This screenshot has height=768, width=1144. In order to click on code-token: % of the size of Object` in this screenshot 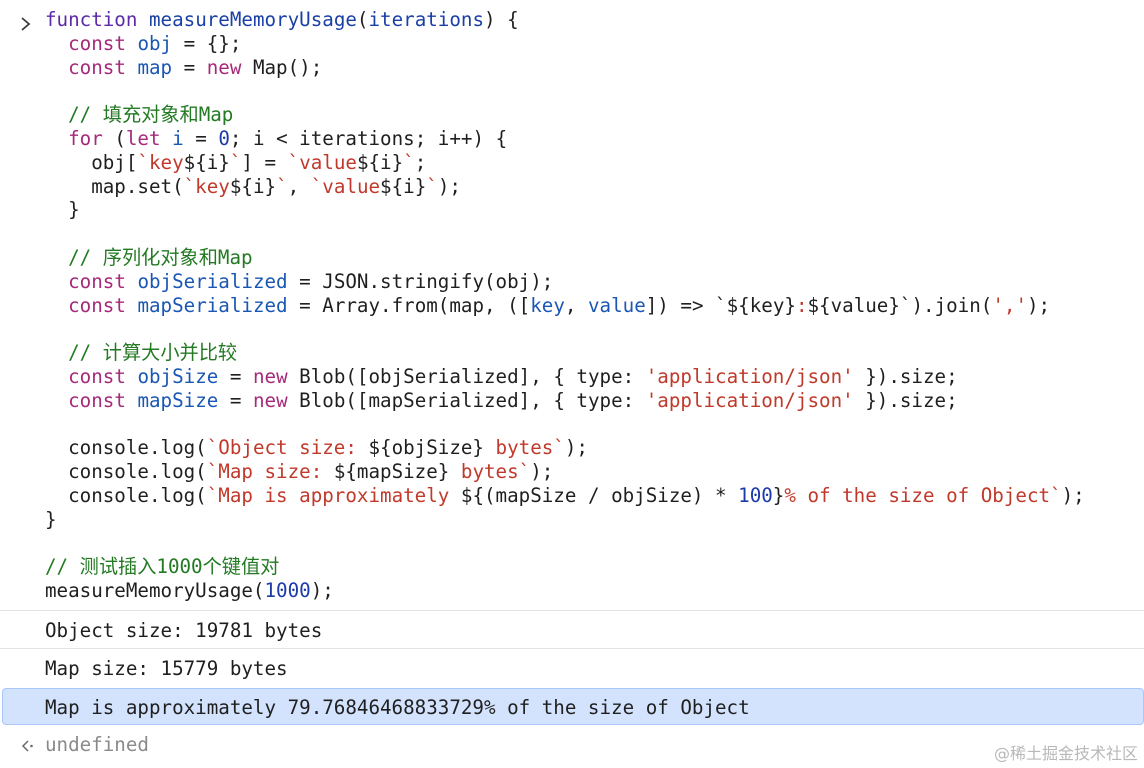, I will do `click(923, 495)`.